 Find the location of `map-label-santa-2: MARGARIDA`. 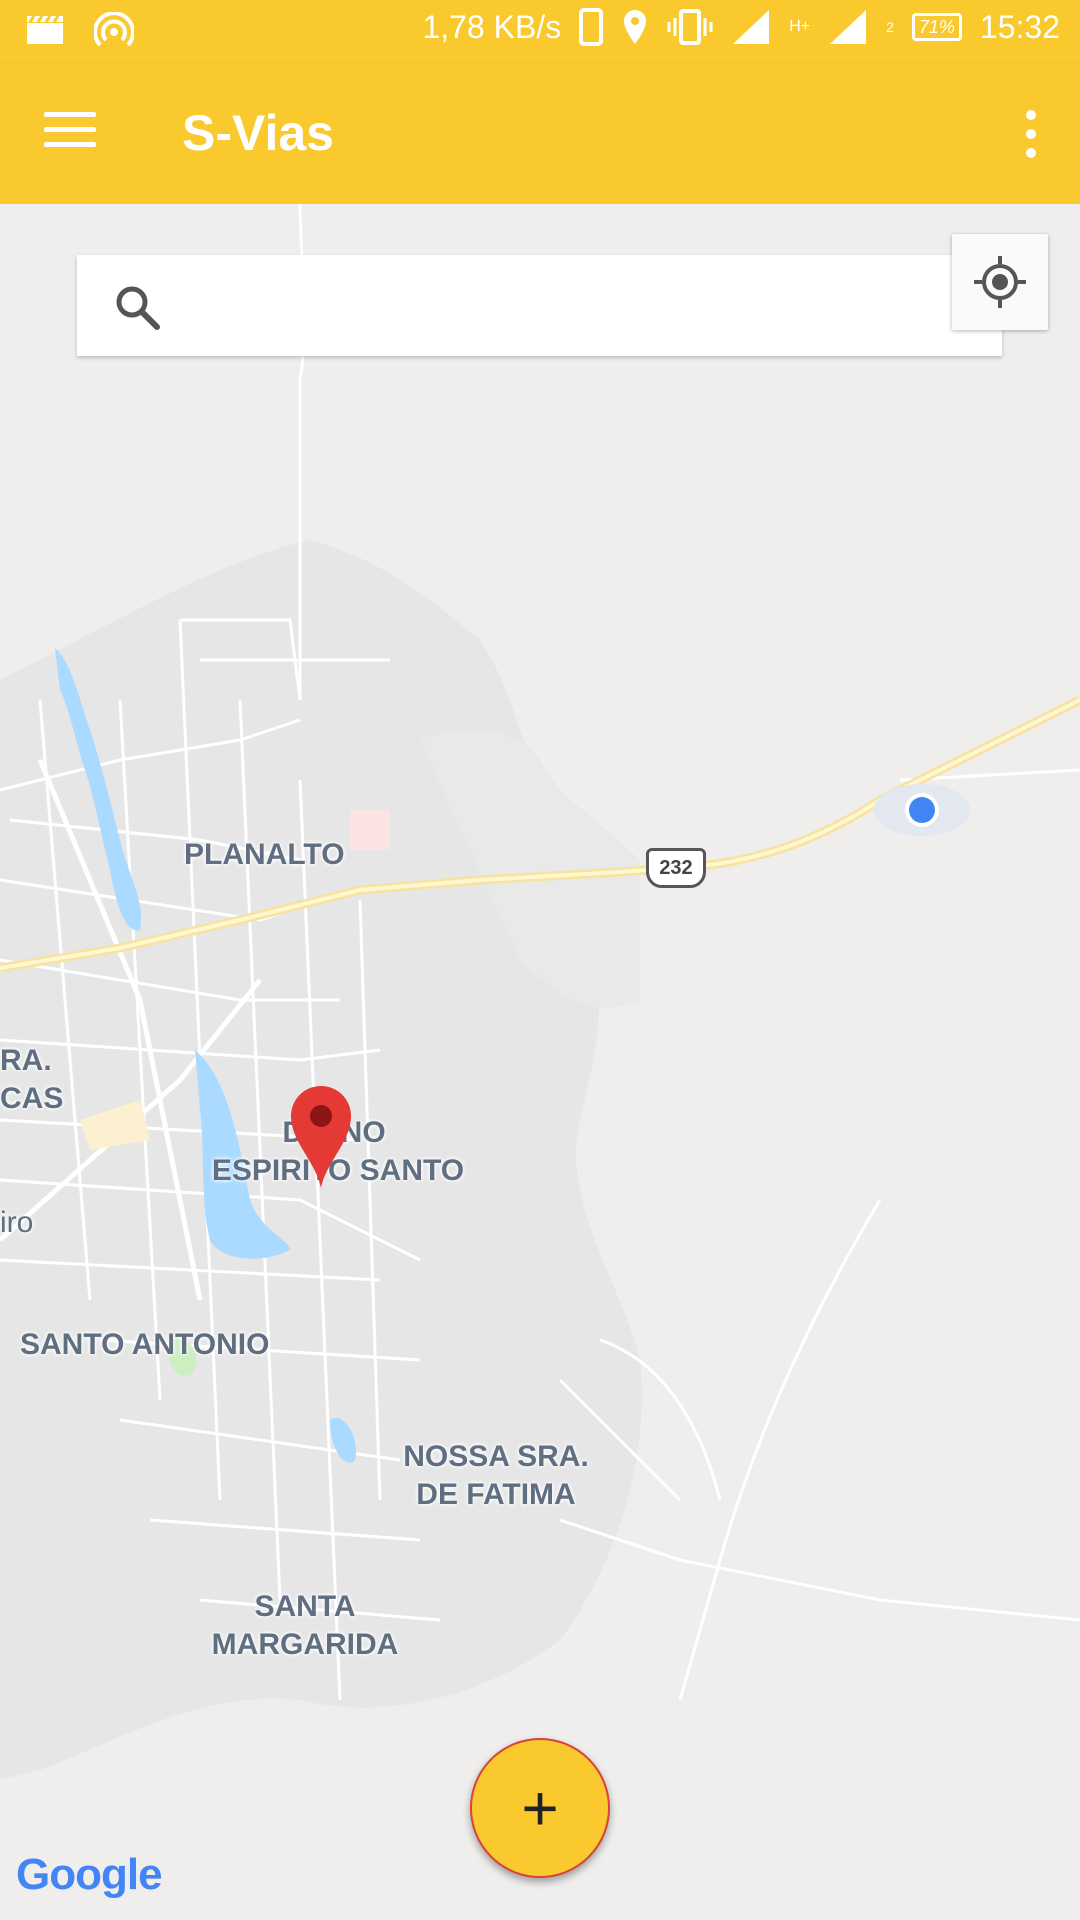

map-label-santa-2: MARGARIDA is located at coordinates (305, 1644).